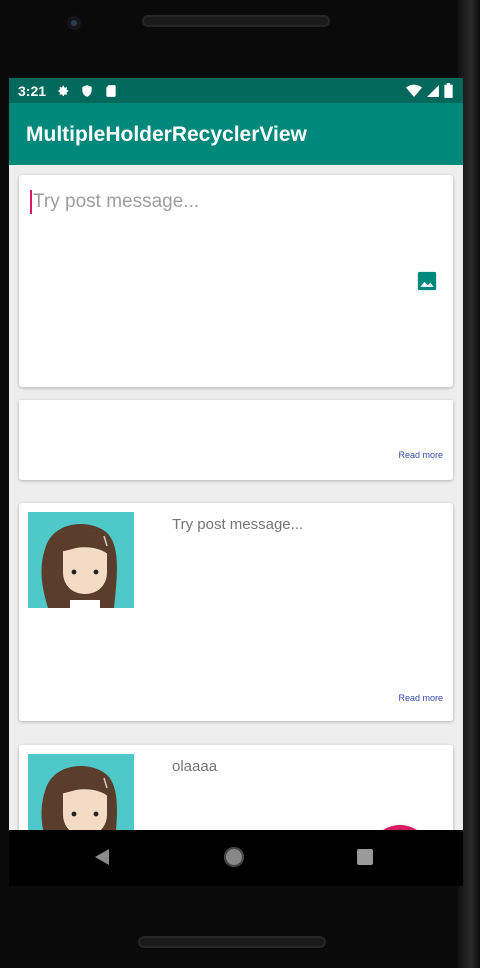 The image size is (480, 968). I want to click on home-icon, so click(234, 857).